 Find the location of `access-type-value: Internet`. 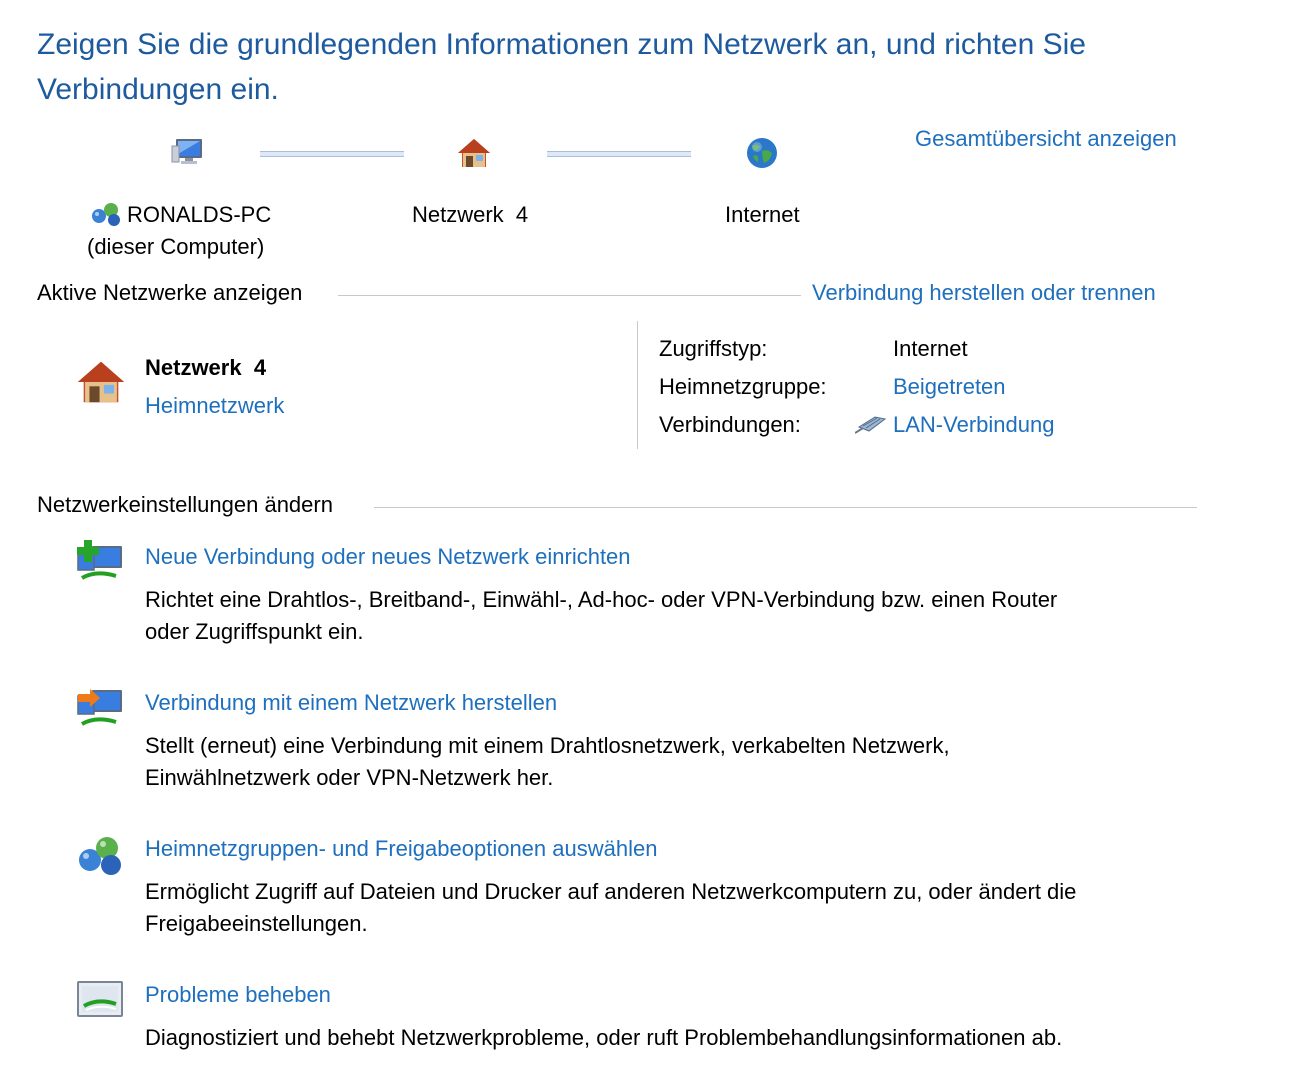

access-type-value: Internet is located at coordinates (930, 348).